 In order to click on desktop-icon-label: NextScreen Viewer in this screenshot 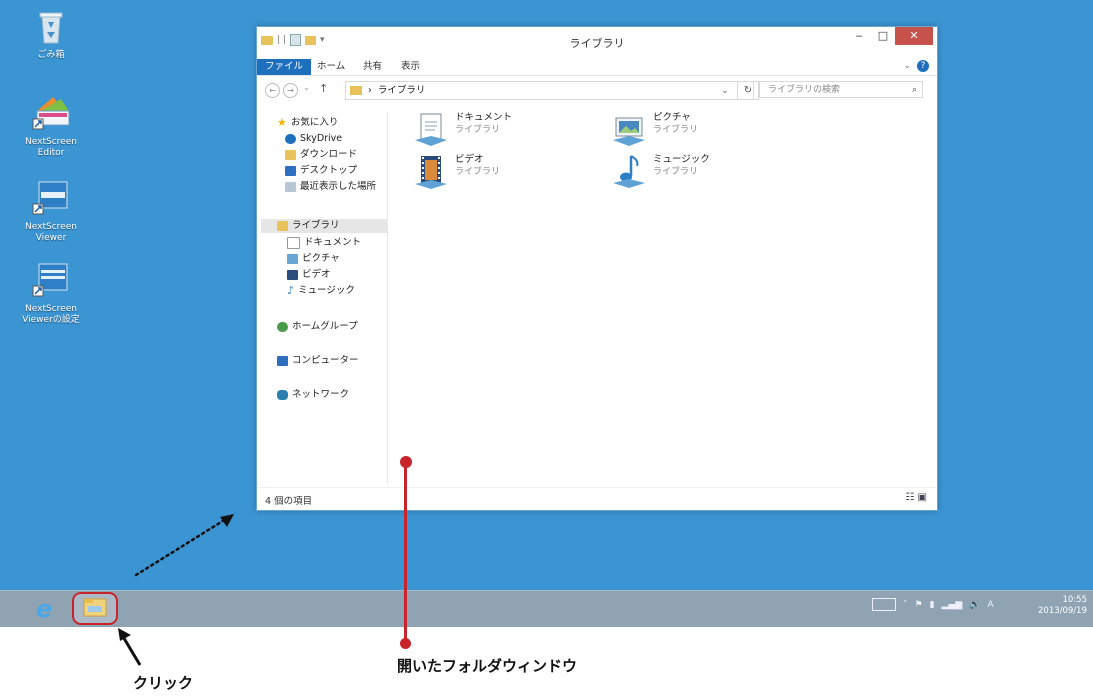, I will do `click(51, 232)`.